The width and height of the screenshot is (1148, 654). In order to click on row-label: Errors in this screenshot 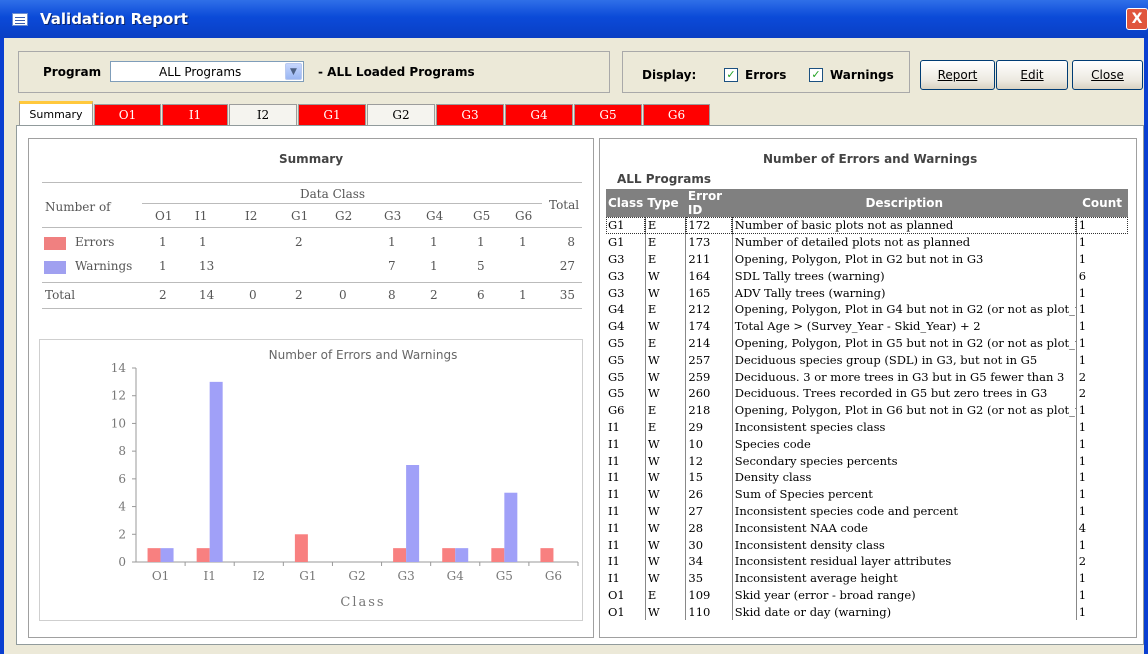, I will do `click(95, 242)`.